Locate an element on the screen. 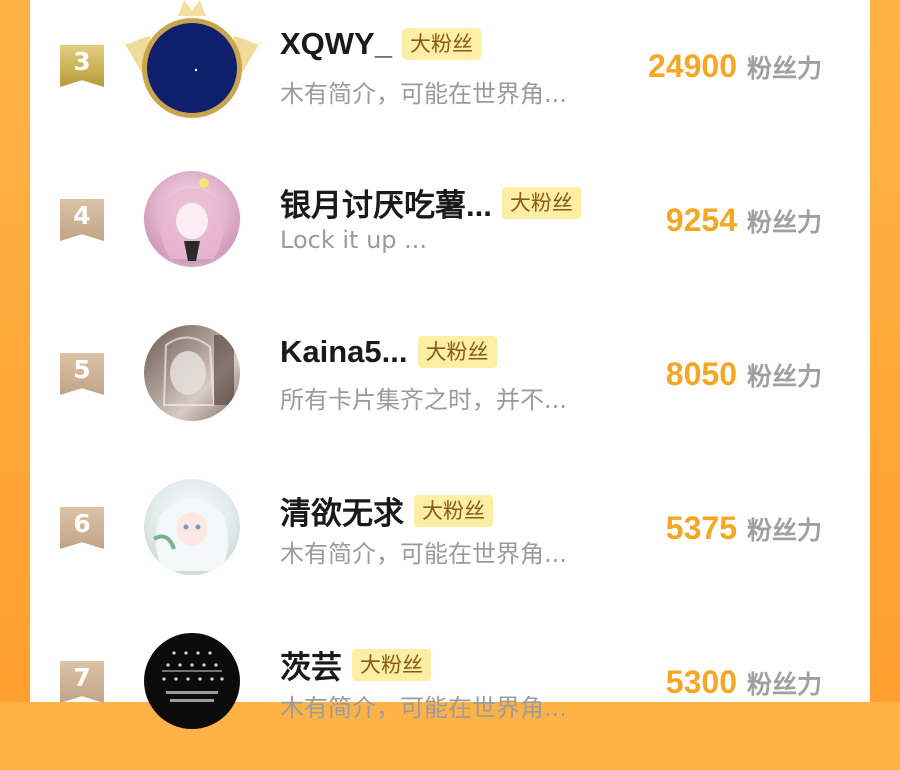 The image size is (900, 770). user-name-line: Kaina5... 大粉丝 is located at coordinates (388, 352).